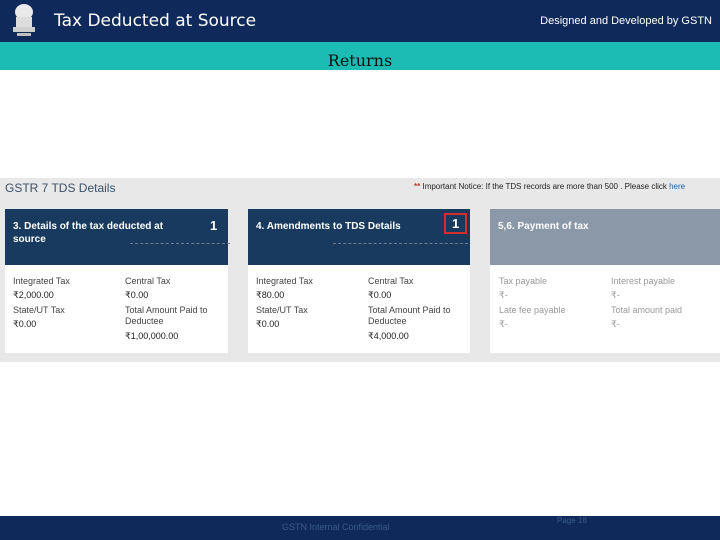 This screenshot has height=540, width=720. What do you see at coordinates (456, 223) in the screenshot?
I see `tile-record-count-highlighted: 1` at bounding box center [456, 223].